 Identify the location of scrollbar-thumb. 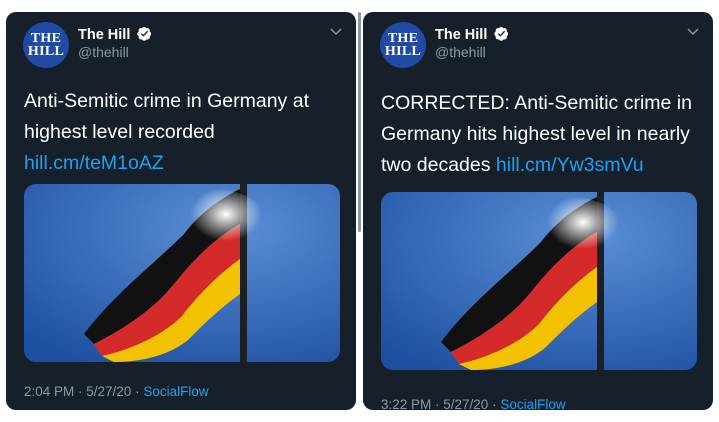
(359, 122).